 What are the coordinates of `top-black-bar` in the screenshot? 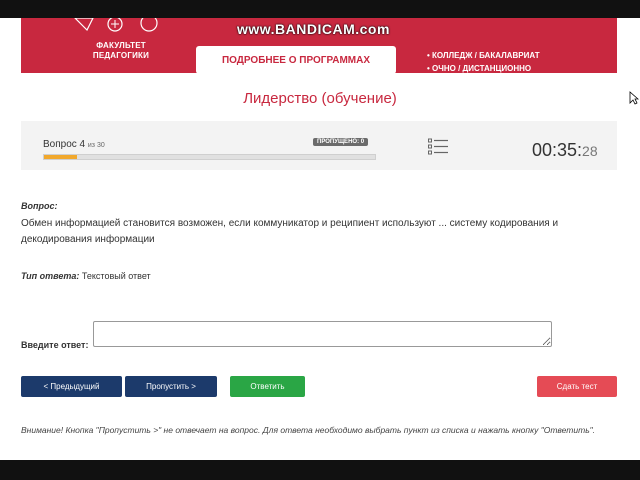 It's located at (320, 9).